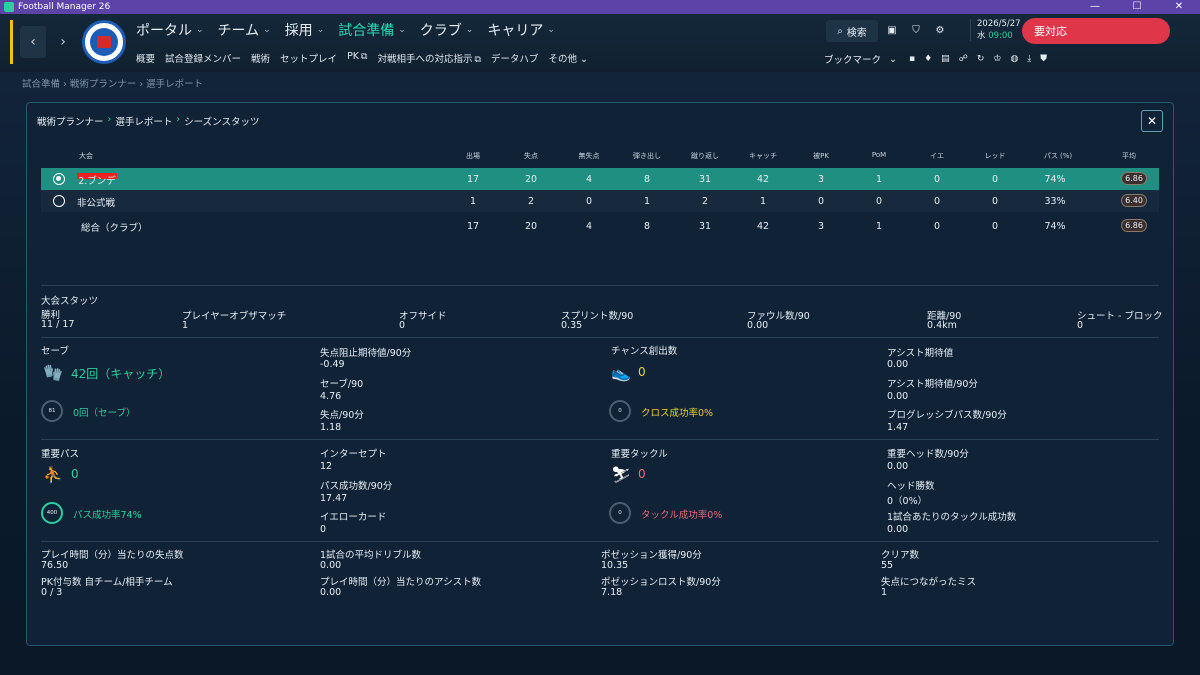 The width and height of the screenshot is (1200, 675). What do you see at coordinates (763, 156) in the screenshot?
I see `col-caught: キャッチ` at bounding box center [763, 156].